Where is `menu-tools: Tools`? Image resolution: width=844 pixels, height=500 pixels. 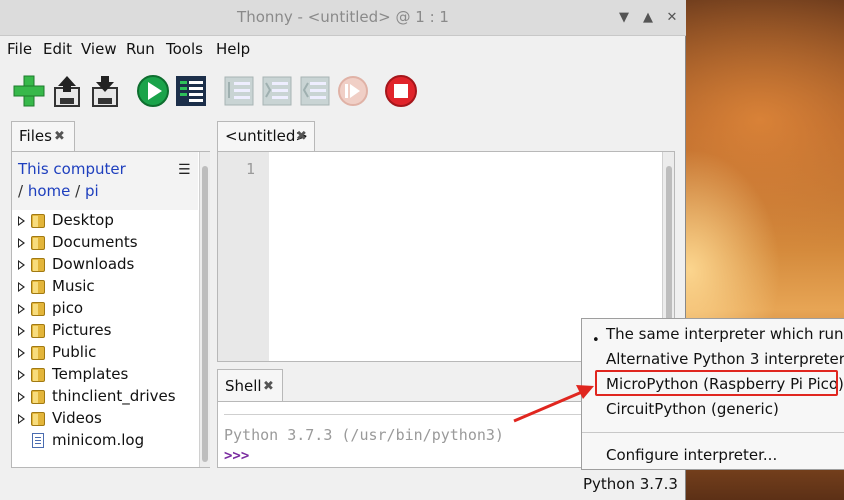
menu-tools: Tools is located at coordinates (184, 49).